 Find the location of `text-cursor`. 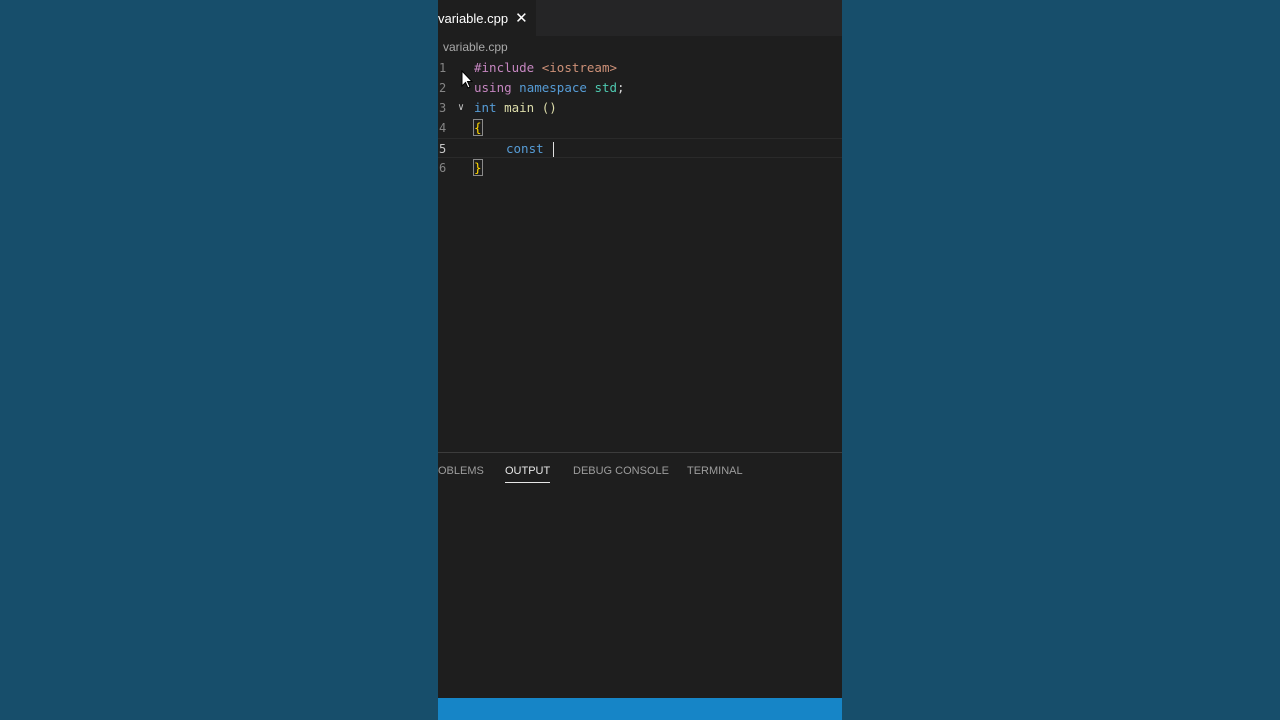

text-cursor is located at coordinates (554, 149).